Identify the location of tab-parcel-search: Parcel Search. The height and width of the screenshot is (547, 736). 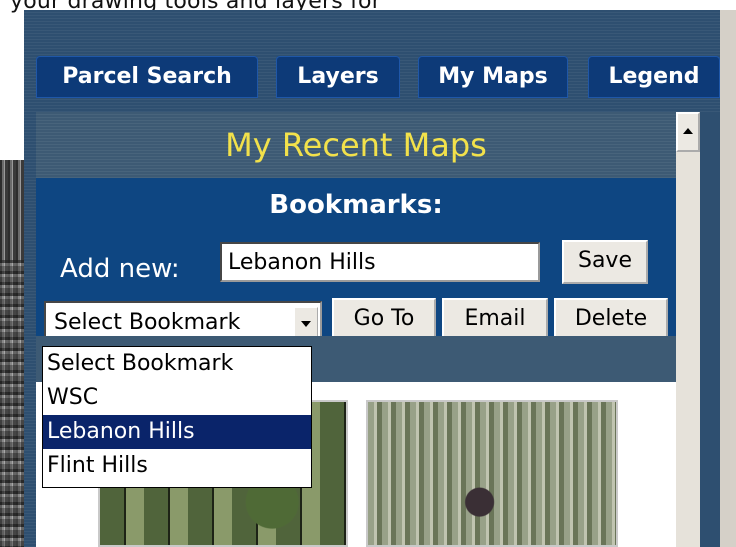
(147, 77).